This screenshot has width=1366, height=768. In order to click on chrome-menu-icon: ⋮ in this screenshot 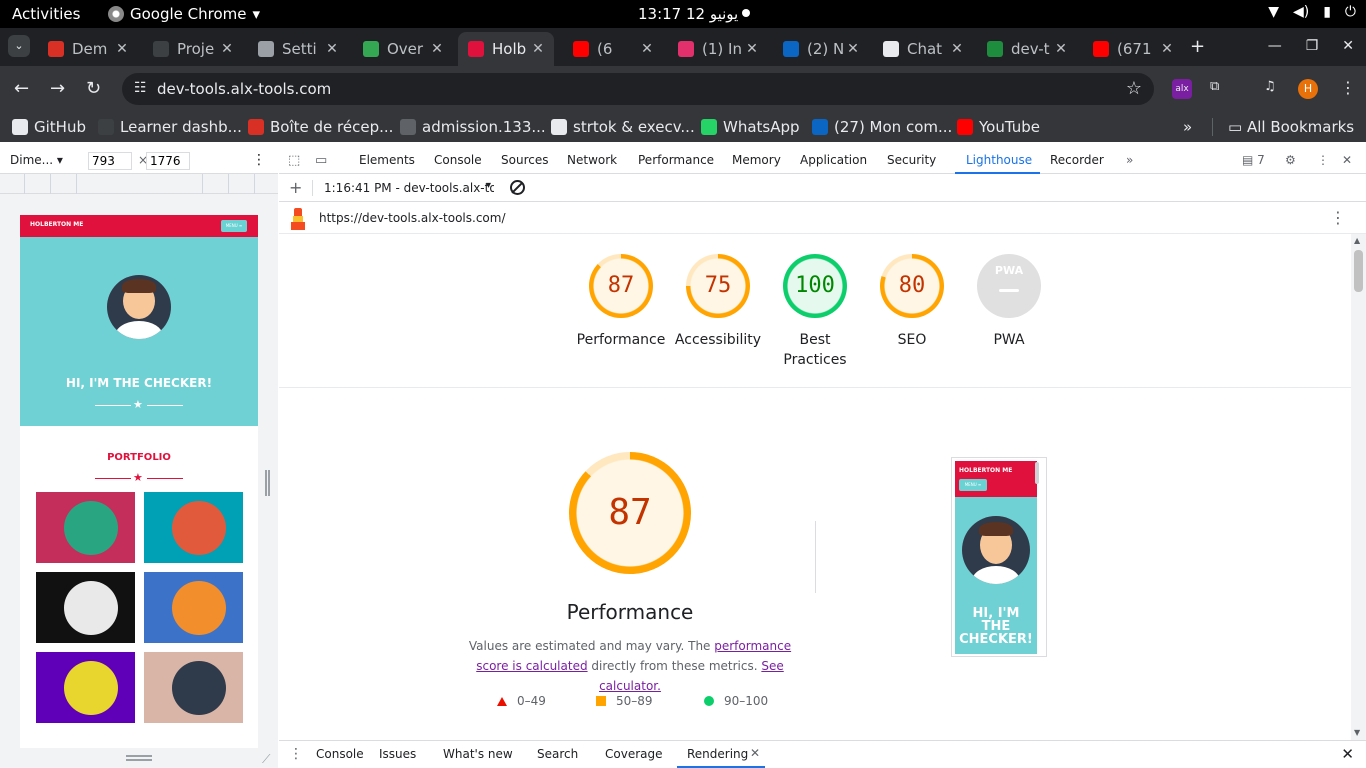, I will do `click(1348, 87)`.